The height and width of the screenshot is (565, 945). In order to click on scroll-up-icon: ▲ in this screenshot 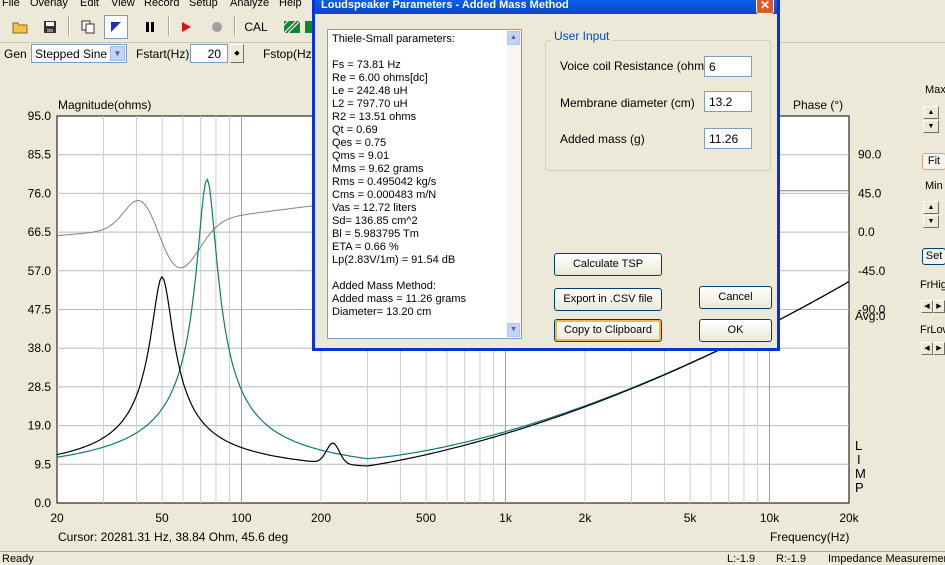, I will do `click(513, 38)`.